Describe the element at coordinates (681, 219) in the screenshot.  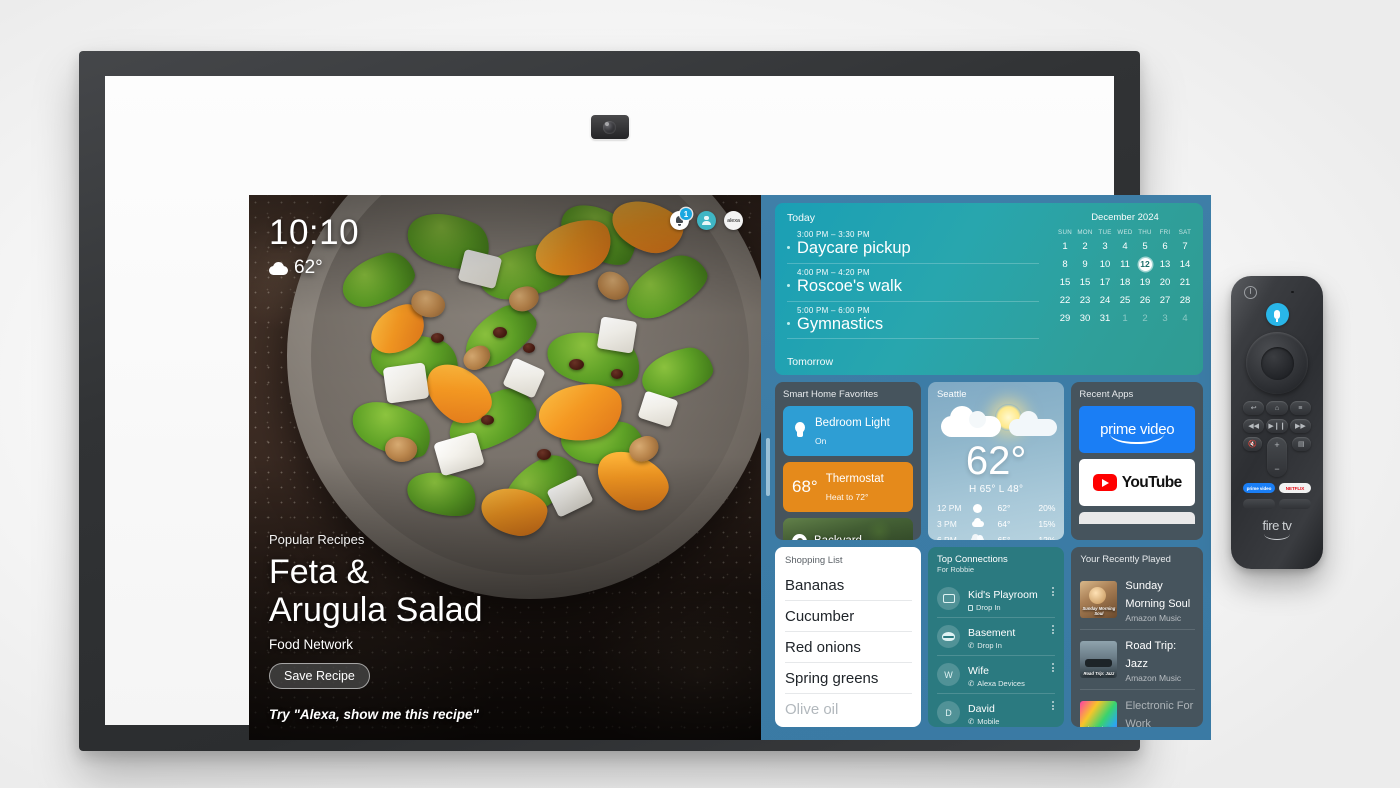
I see `notifications-icon: 1` at that location.